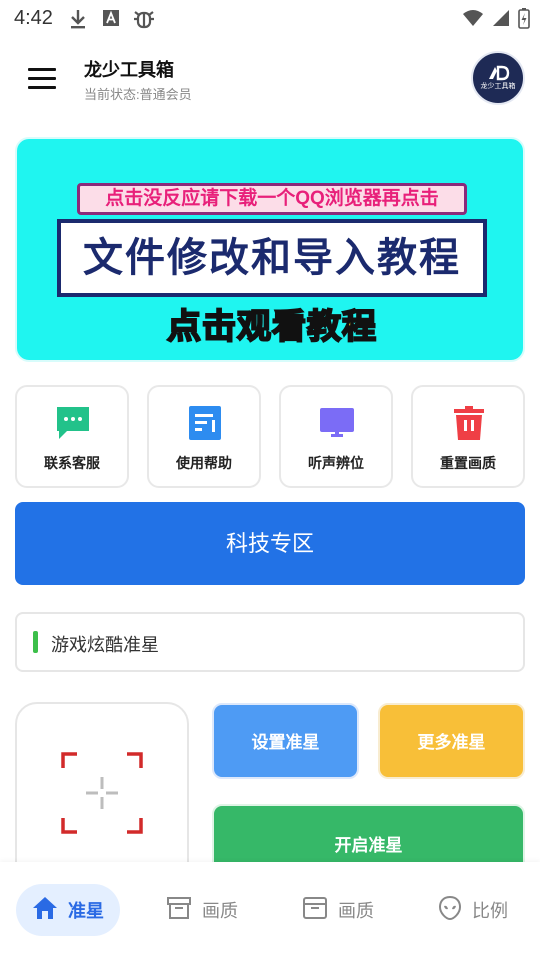  Describe the element at coordinates (270, 19) in the screenshot. I see `status-bar: 4:42` at that location.